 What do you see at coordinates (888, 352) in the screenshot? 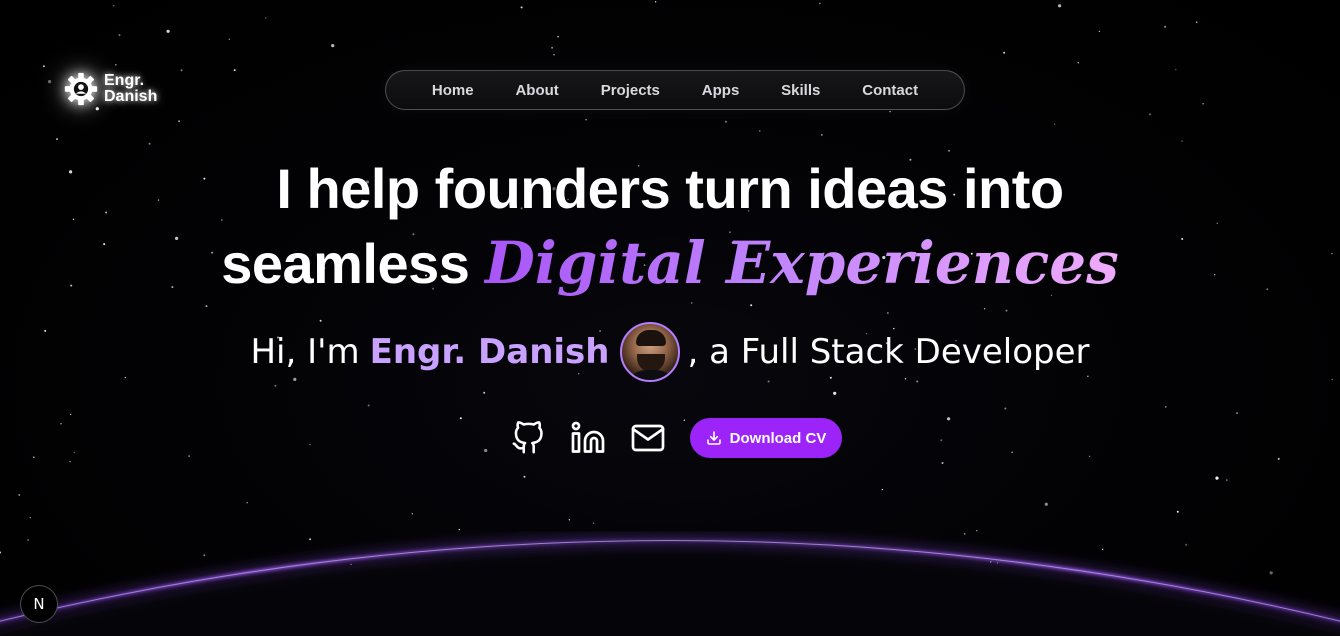
I see `intro-suffix: , a Full Stack Developer` at bounding box center [888, 352].